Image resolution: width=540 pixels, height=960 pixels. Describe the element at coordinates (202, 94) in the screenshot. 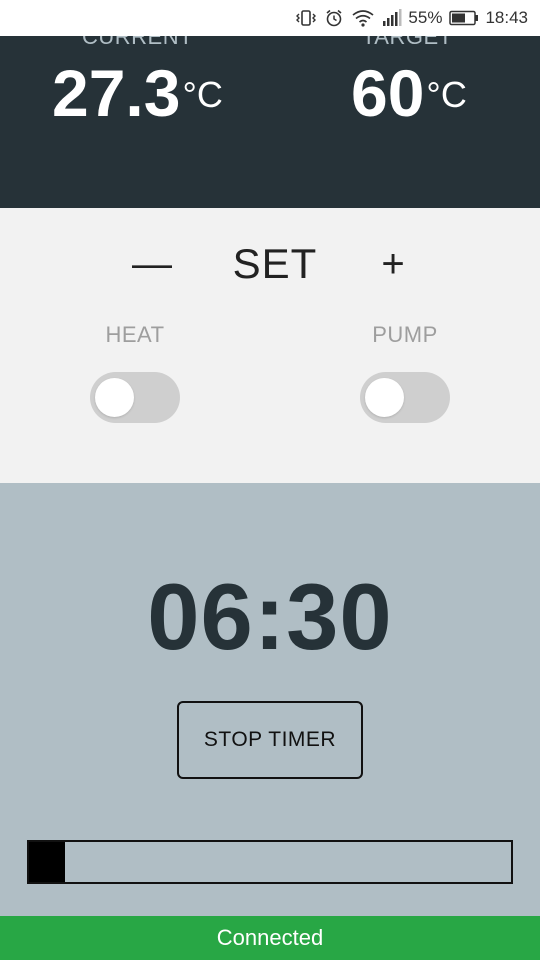

I see `current-unit: °C` at that location.